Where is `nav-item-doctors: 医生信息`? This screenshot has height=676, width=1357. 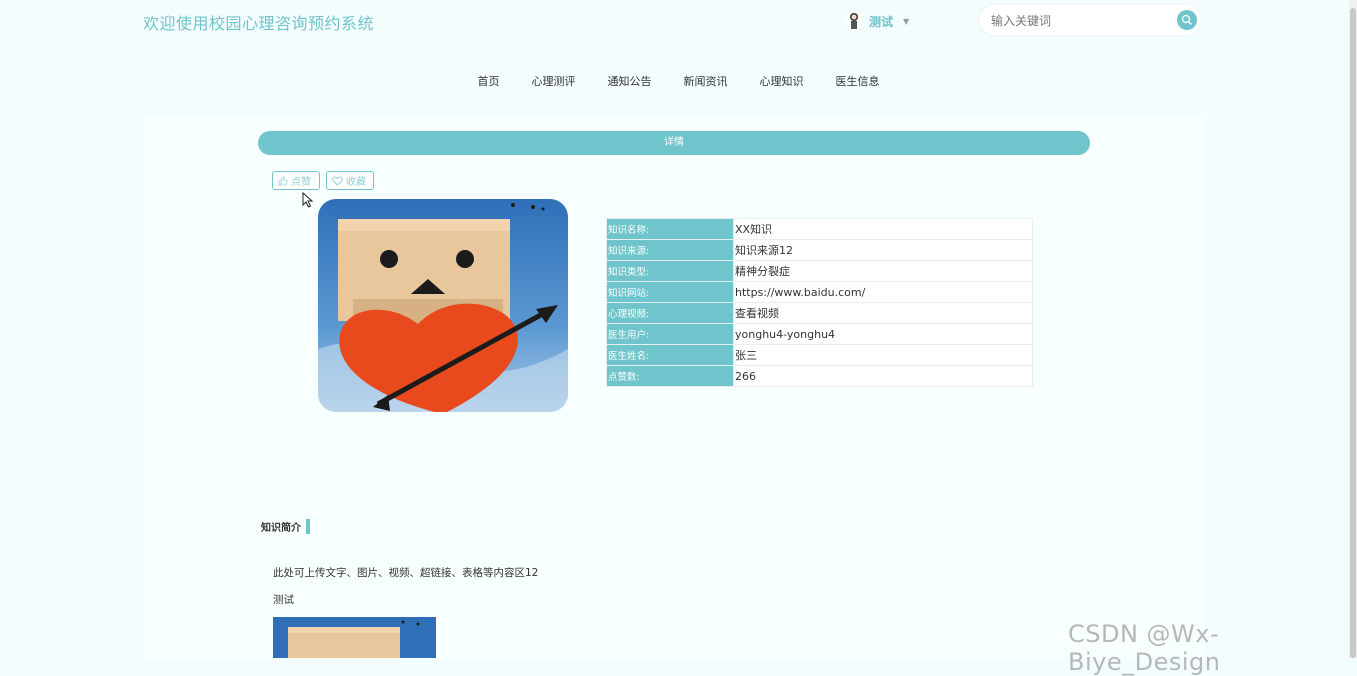 nav-item-doctors: 医生信息 is located at coordinates (858, 82).